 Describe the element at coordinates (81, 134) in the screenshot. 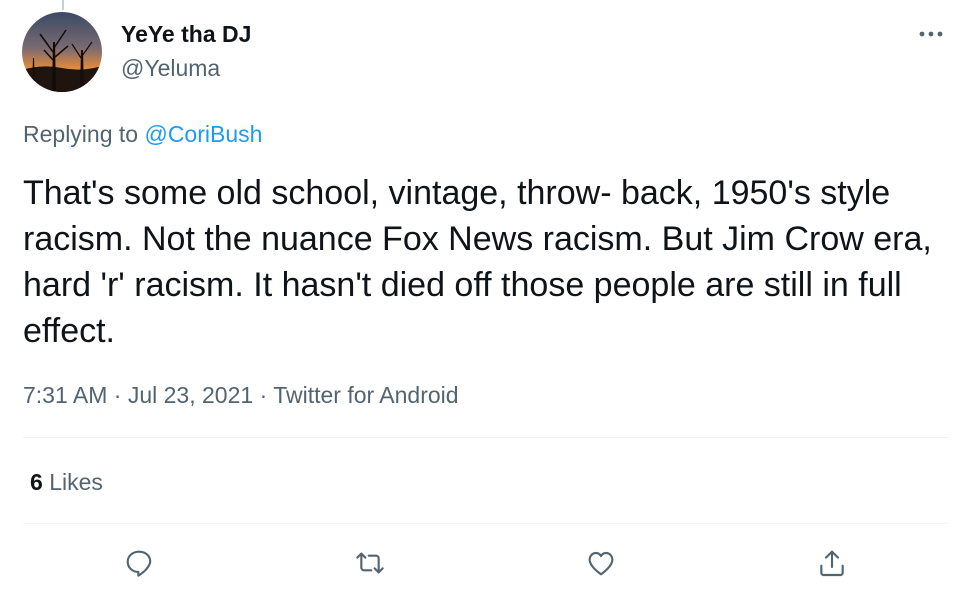

I see `replying-to-prefix: Replying to` at that location.